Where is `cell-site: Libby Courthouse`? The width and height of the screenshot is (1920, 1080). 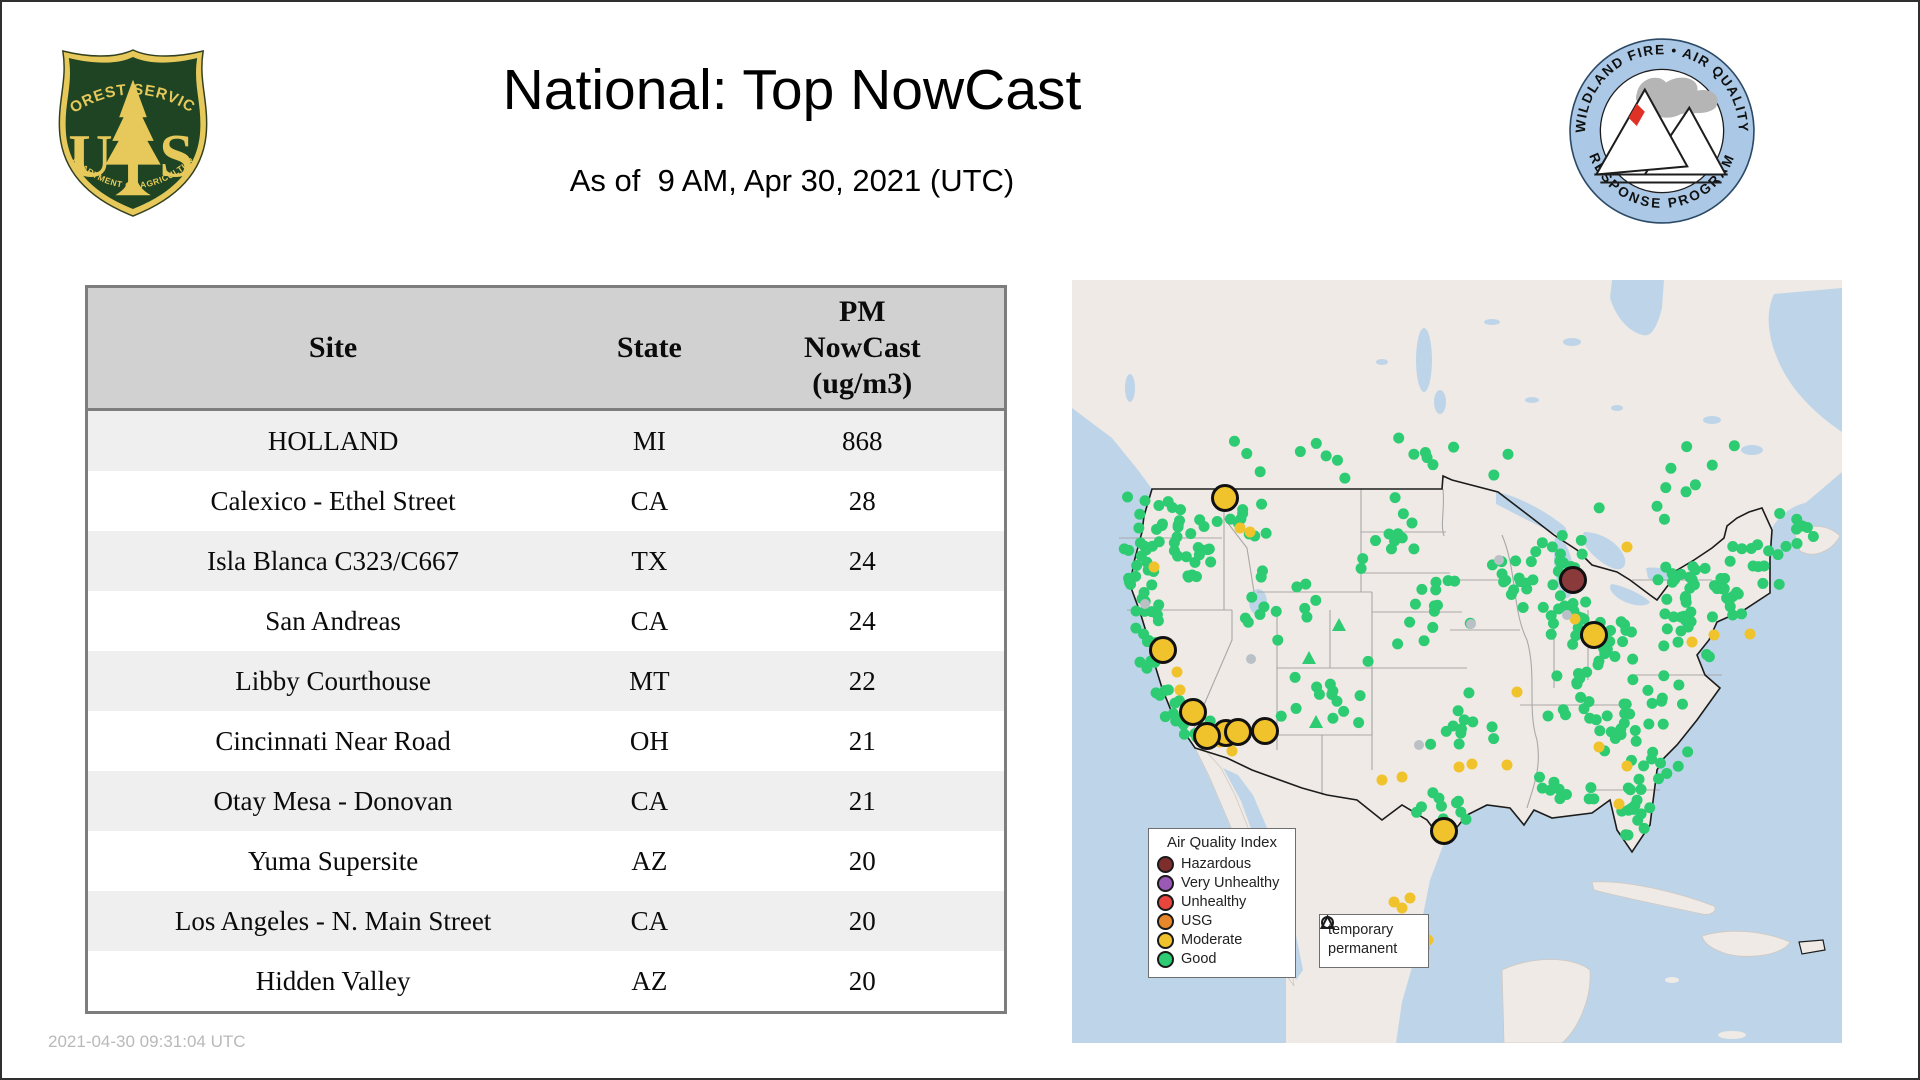 cell-site: Libby Courthouse is located at coordinates (332, 681).